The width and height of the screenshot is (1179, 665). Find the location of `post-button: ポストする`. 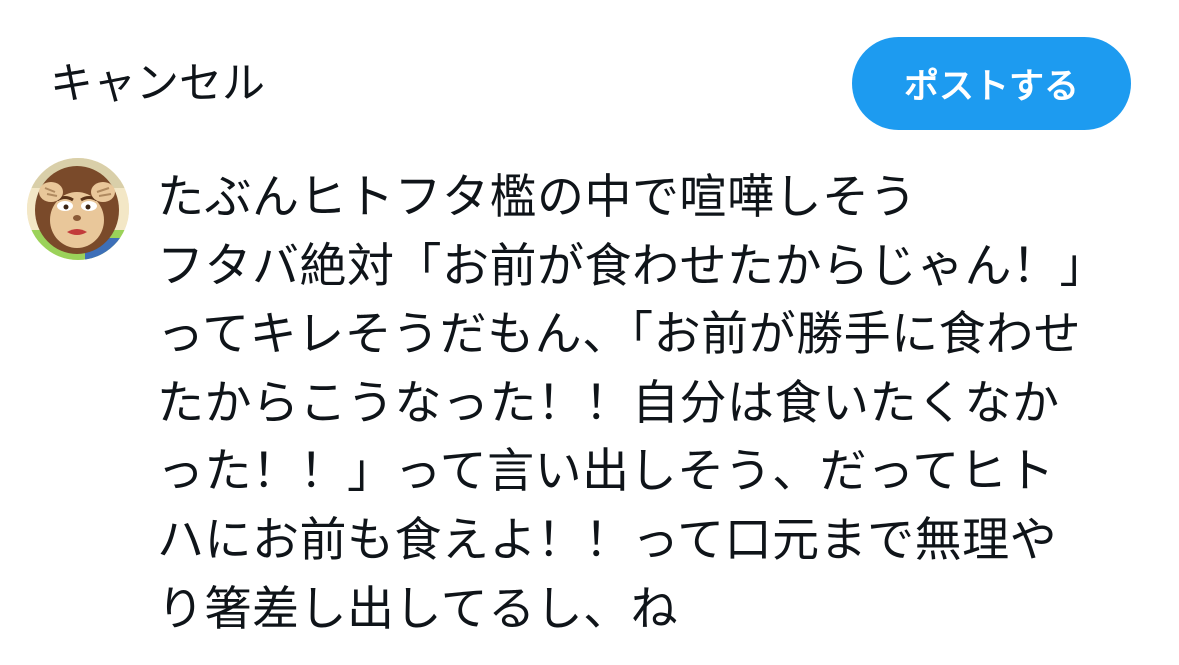

post-button: ポストする is located at coordinates (991, 83).